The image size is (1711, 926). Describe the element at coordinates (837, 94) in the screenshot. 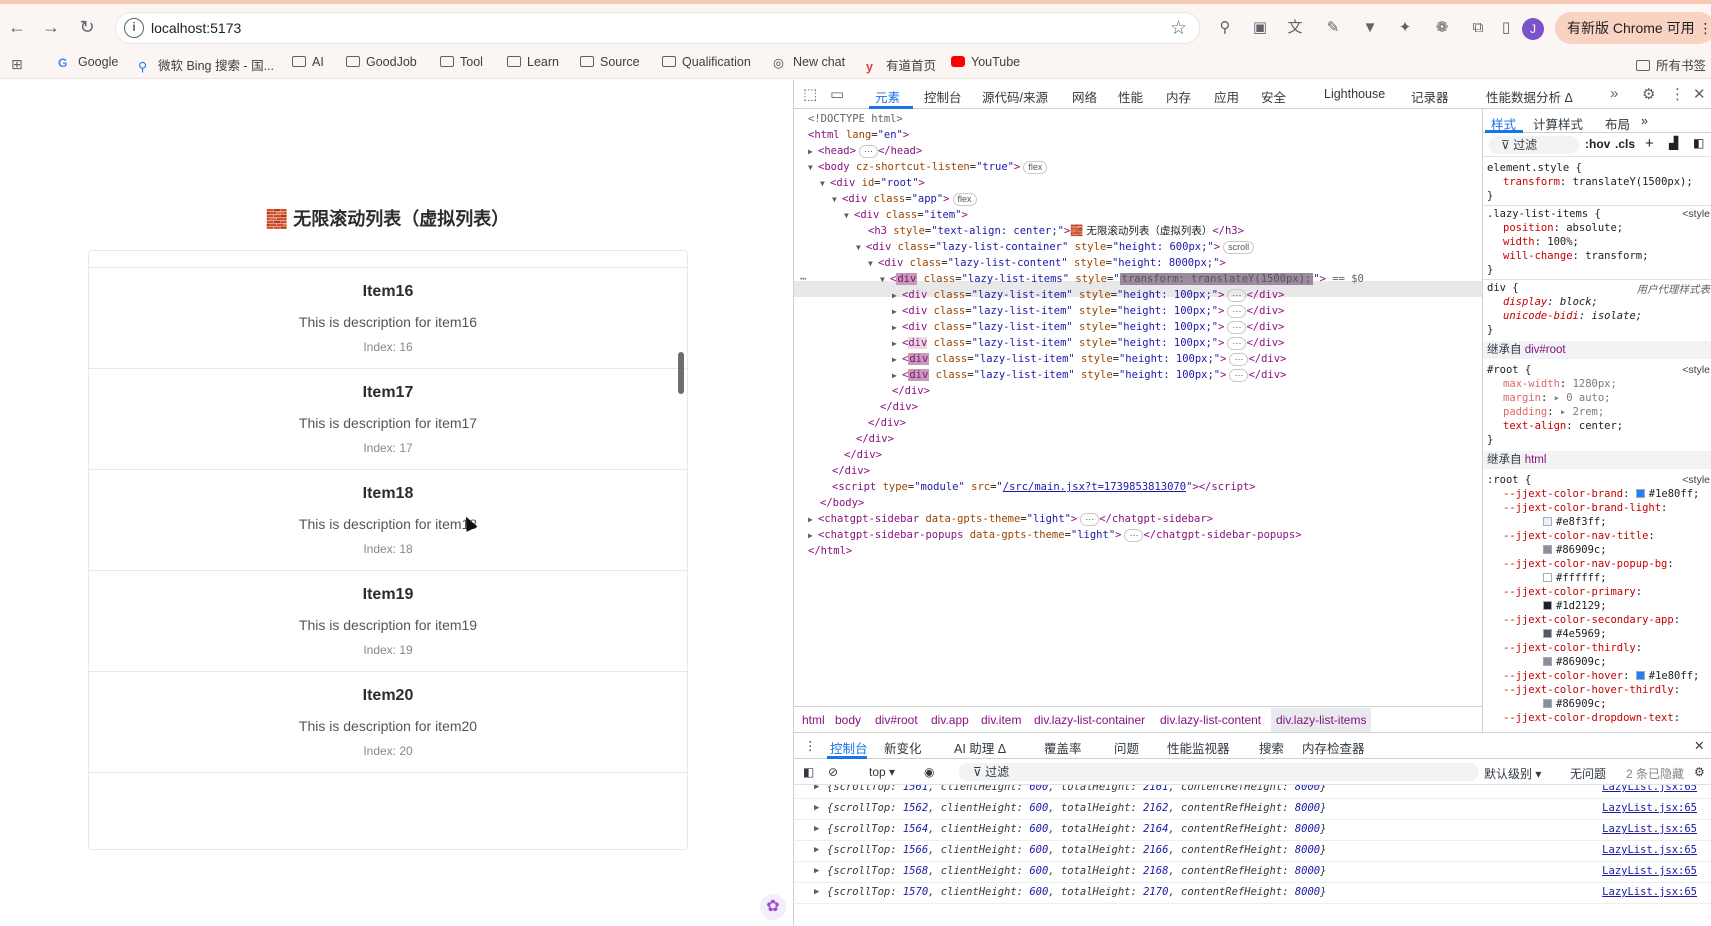

I see `device-toolbar-icon: ▭` at that location.